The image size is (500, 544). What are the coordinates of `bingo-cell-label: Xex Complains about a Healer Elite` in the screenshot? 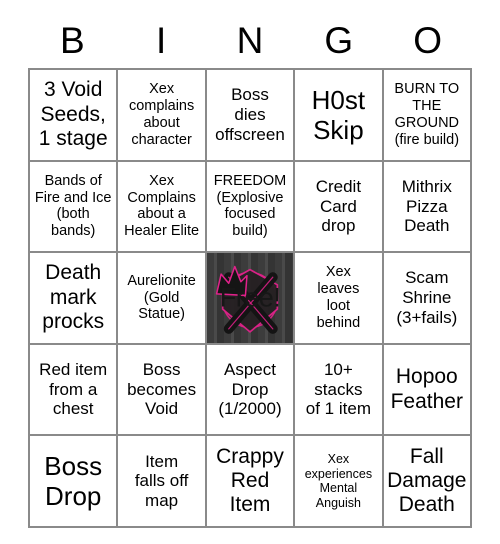 It's located at (162, 206).